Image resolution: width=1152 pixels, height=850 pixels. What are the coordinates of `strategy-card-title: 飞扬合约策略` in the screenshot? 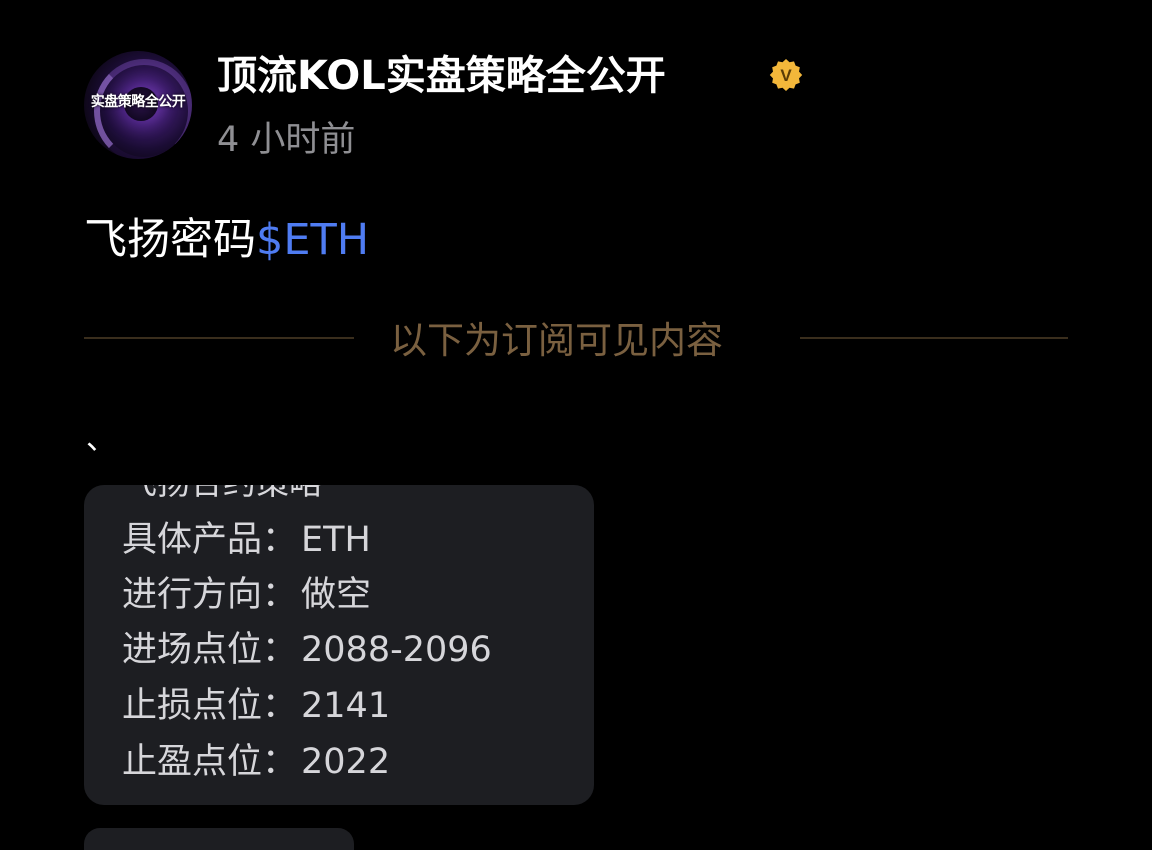 It's located at (223, 495).